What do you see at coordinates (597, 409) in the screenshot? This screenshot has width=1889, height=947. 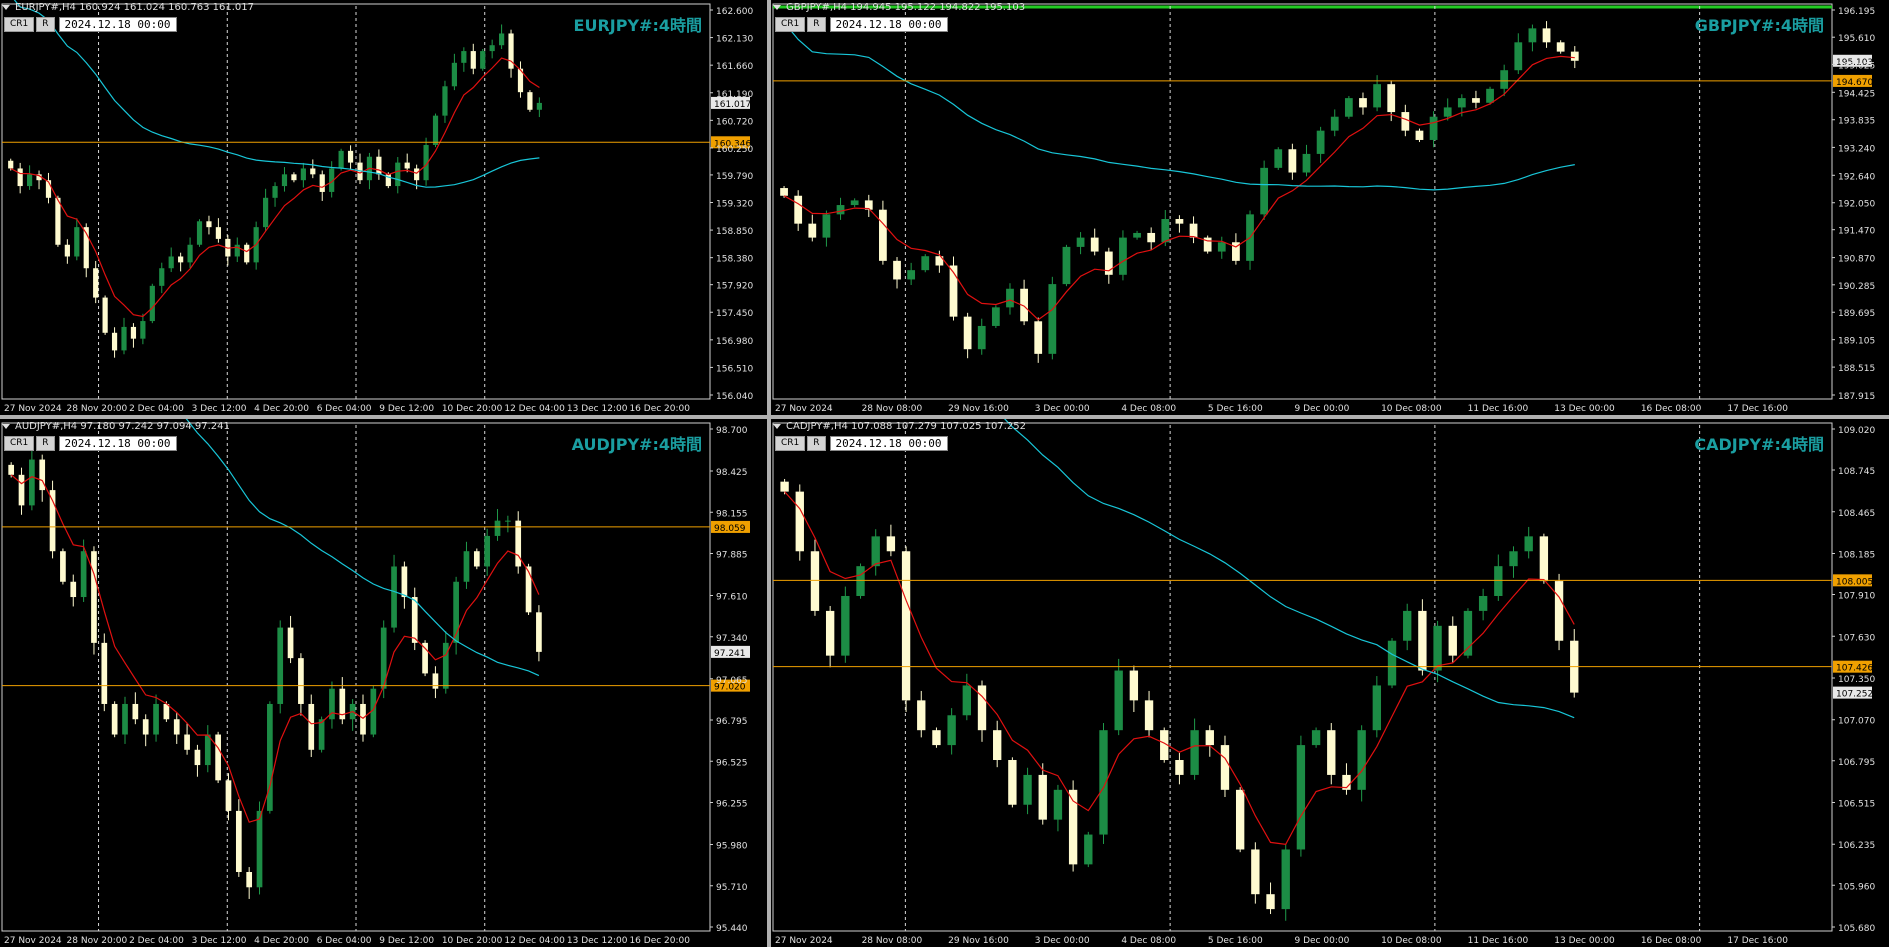 I see `time-label: 13 Dec 12:00` at bounding box center [597, 409].